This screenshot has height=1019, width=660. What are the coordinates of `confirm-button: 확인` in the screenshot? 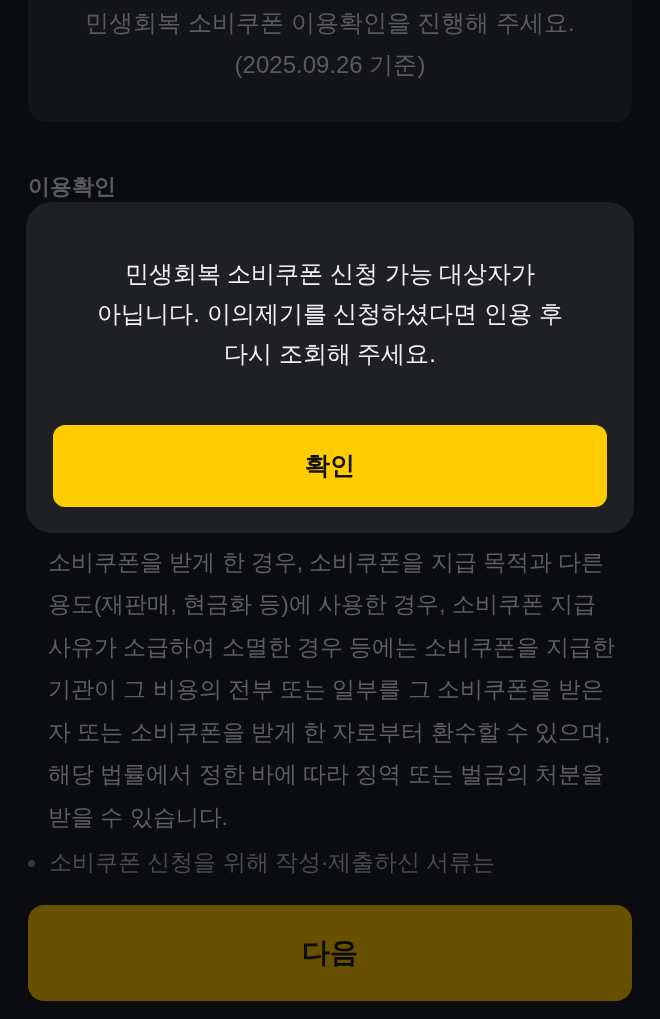 It's located at (330, 466).